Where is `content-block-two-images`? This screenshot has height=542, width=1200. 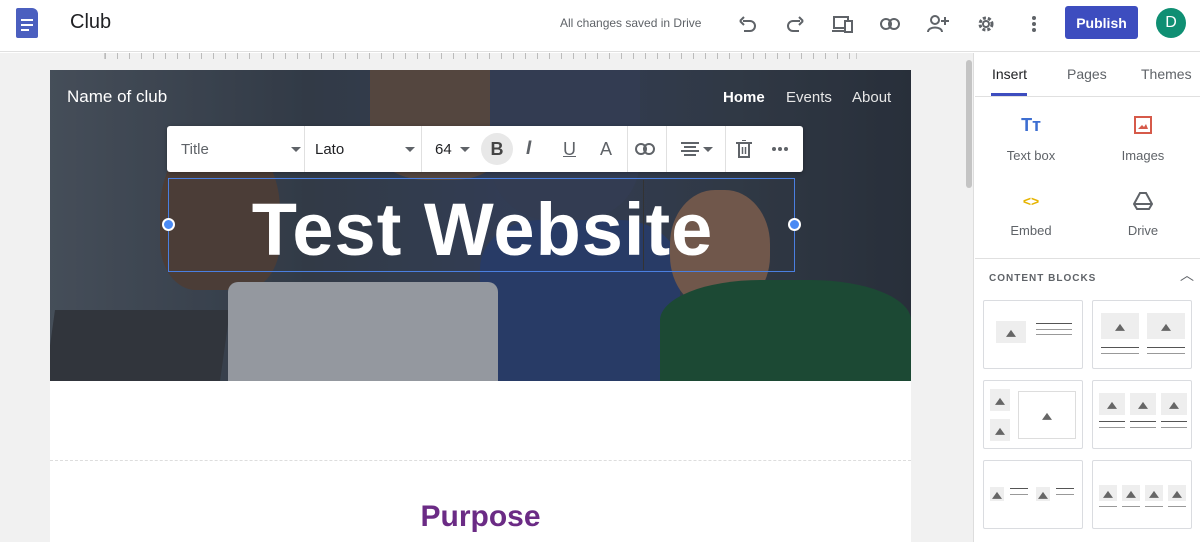
content-block-two-images is located at coordinates (1142, 334).